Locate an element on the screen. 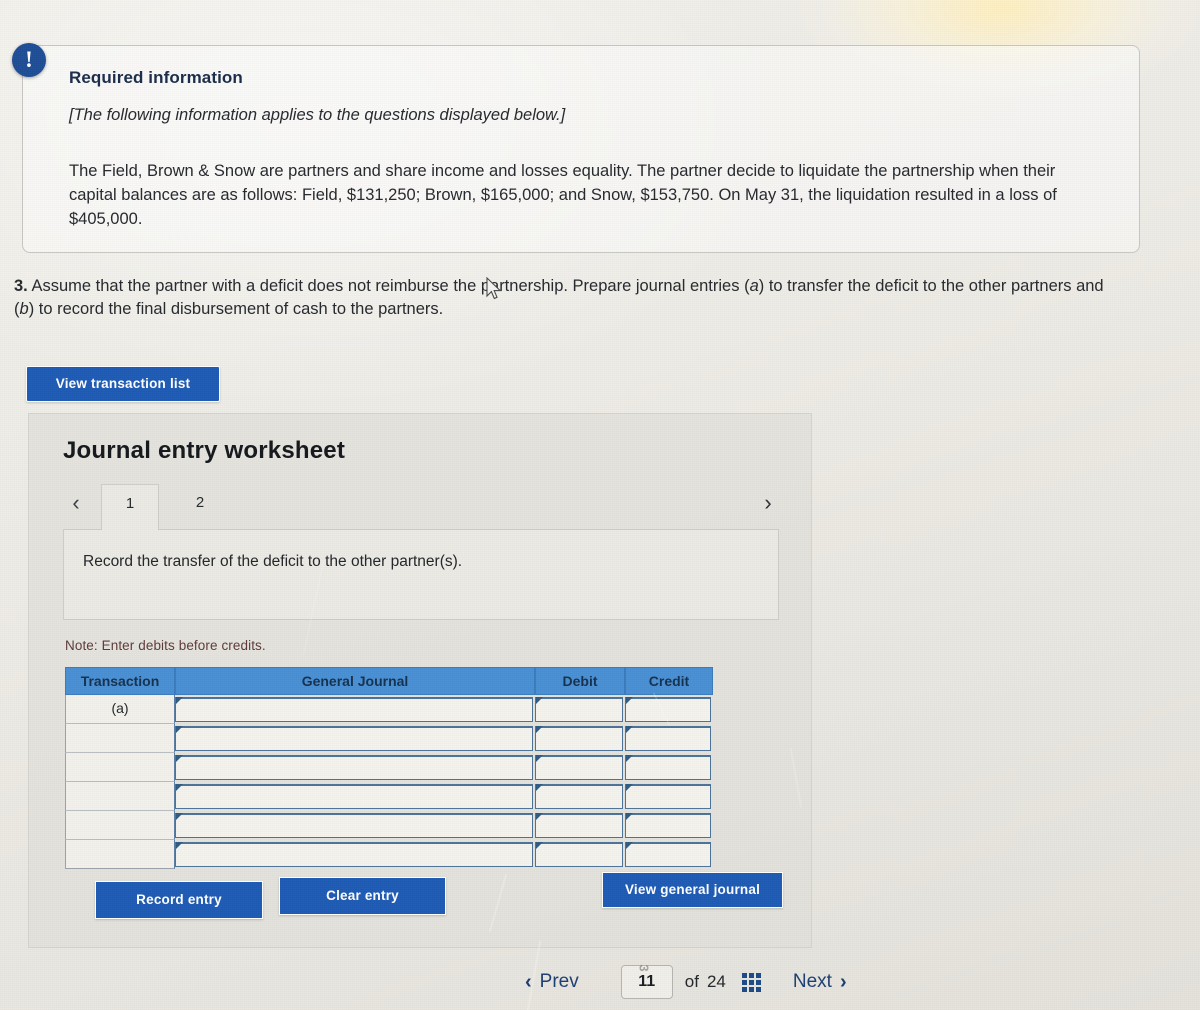 This screenshot has width=1200, height=1010. exclamation-glyph: ! is located at coordinates (29, 59).